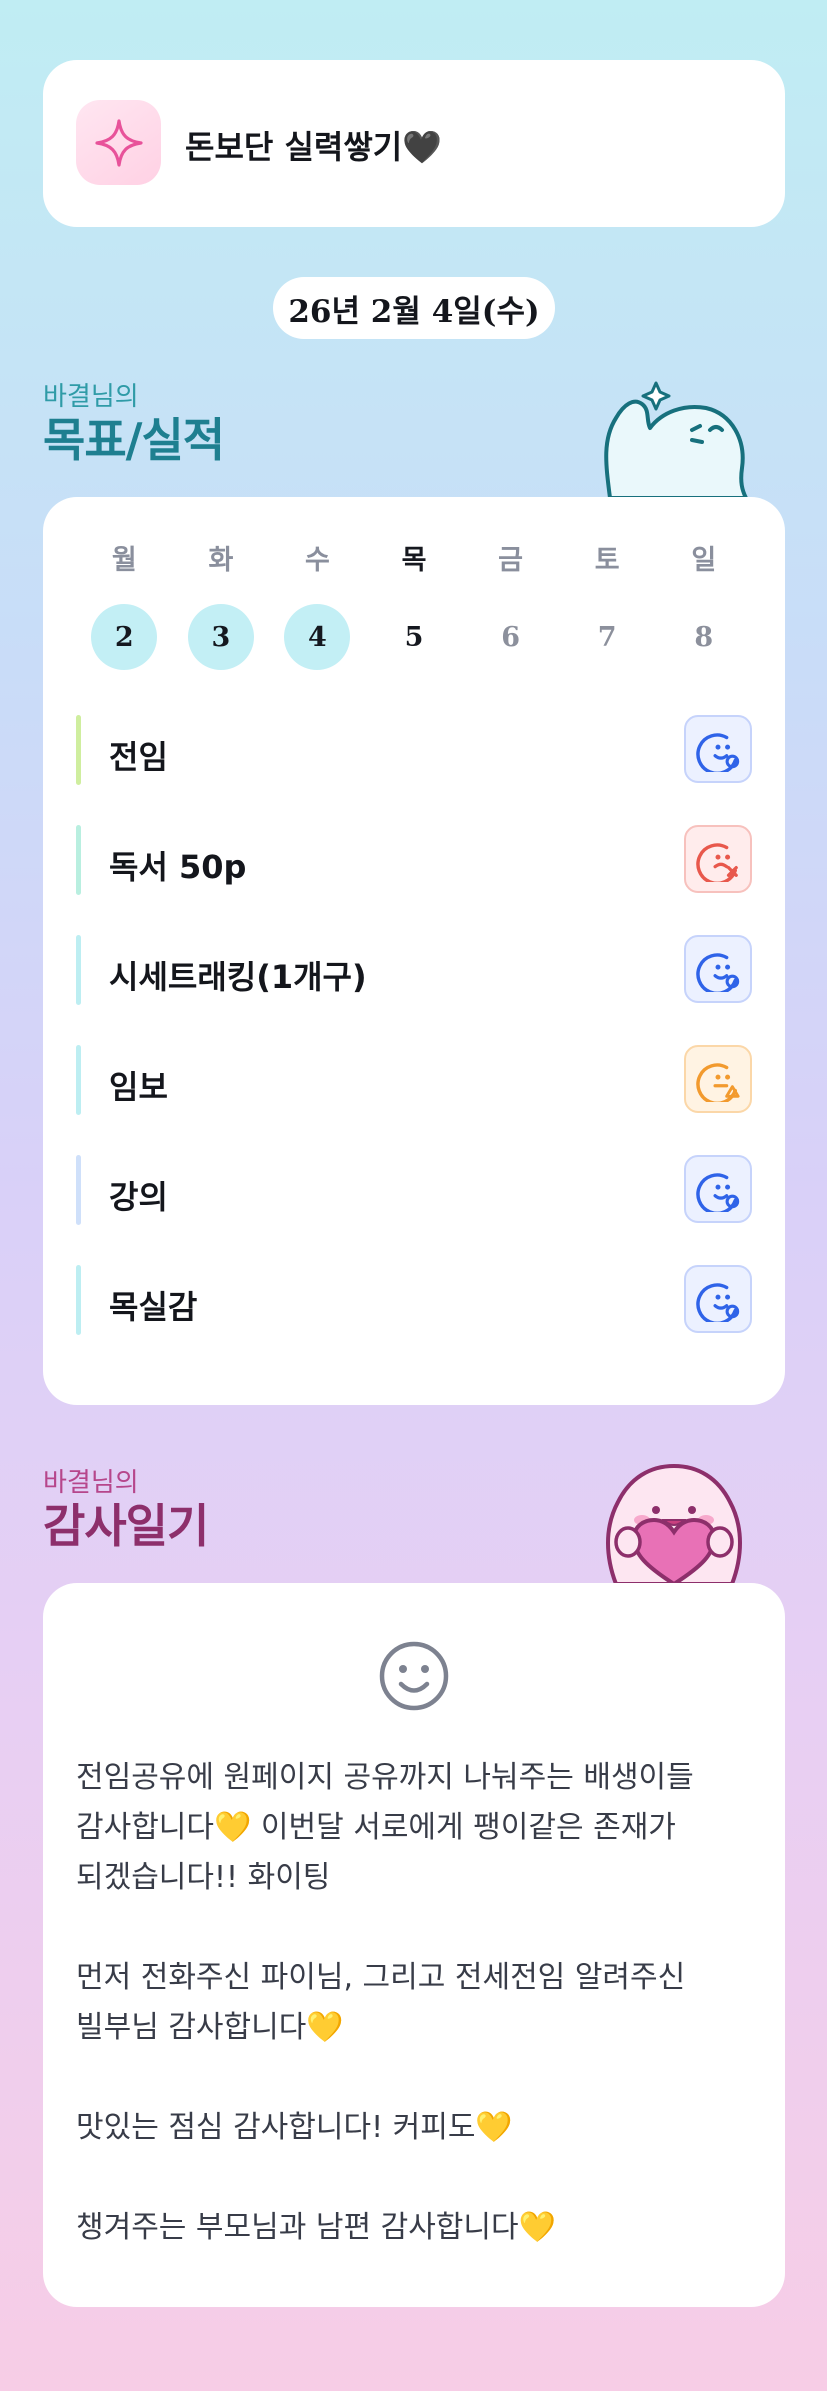 The height and width of the screenshot is (2391, 827). Describe the element at coordinates (317, 560) in the screenshot. I see `day-name: 수` at that location.